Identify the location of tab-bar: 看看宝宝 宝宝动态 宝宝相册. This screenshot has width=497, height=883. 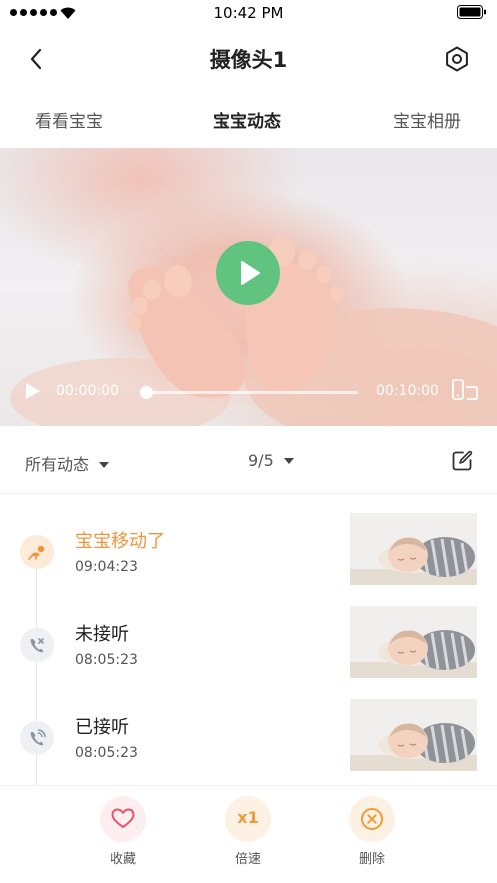
(248, 120).